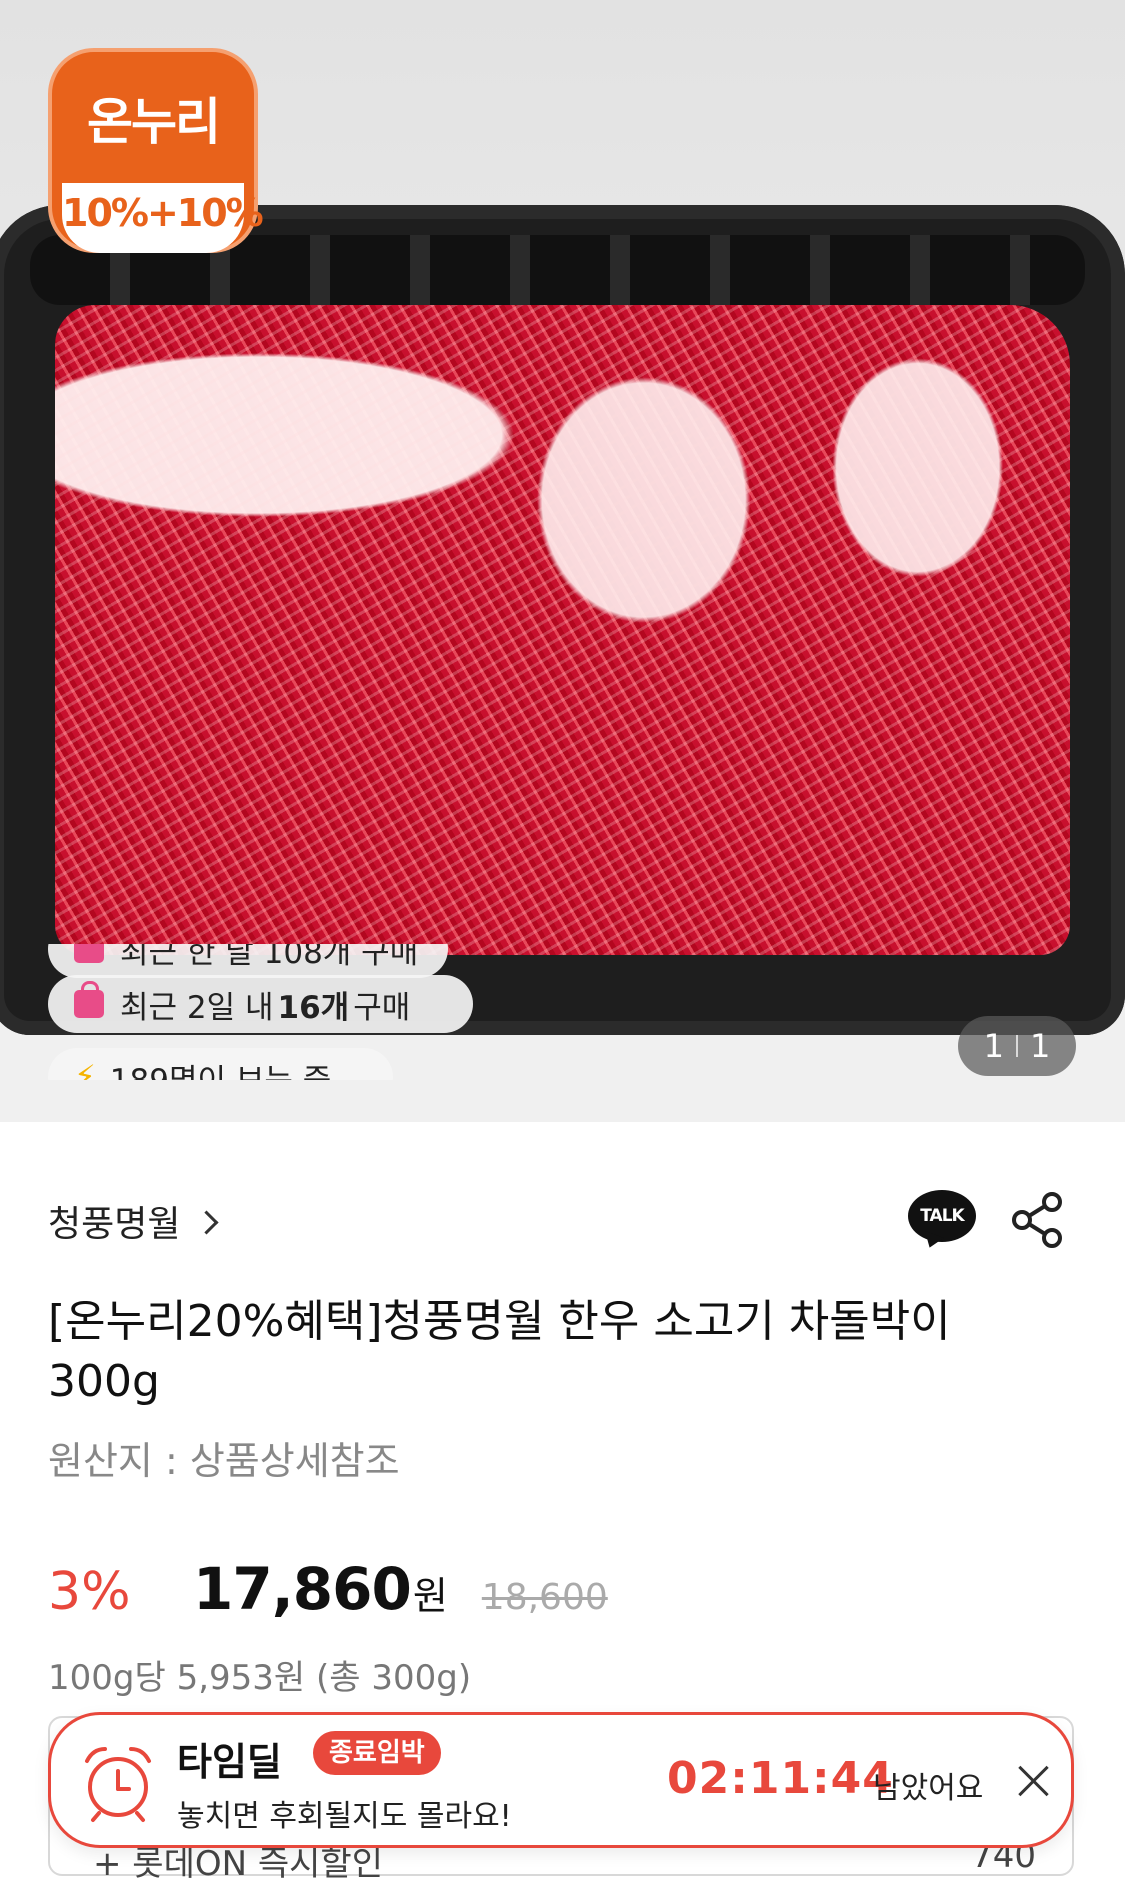  What do you see at coordinates (163, 218) in the screenshot?
I see `onnuri-benefit: 10%+10%` at bounding box center [163, 218].